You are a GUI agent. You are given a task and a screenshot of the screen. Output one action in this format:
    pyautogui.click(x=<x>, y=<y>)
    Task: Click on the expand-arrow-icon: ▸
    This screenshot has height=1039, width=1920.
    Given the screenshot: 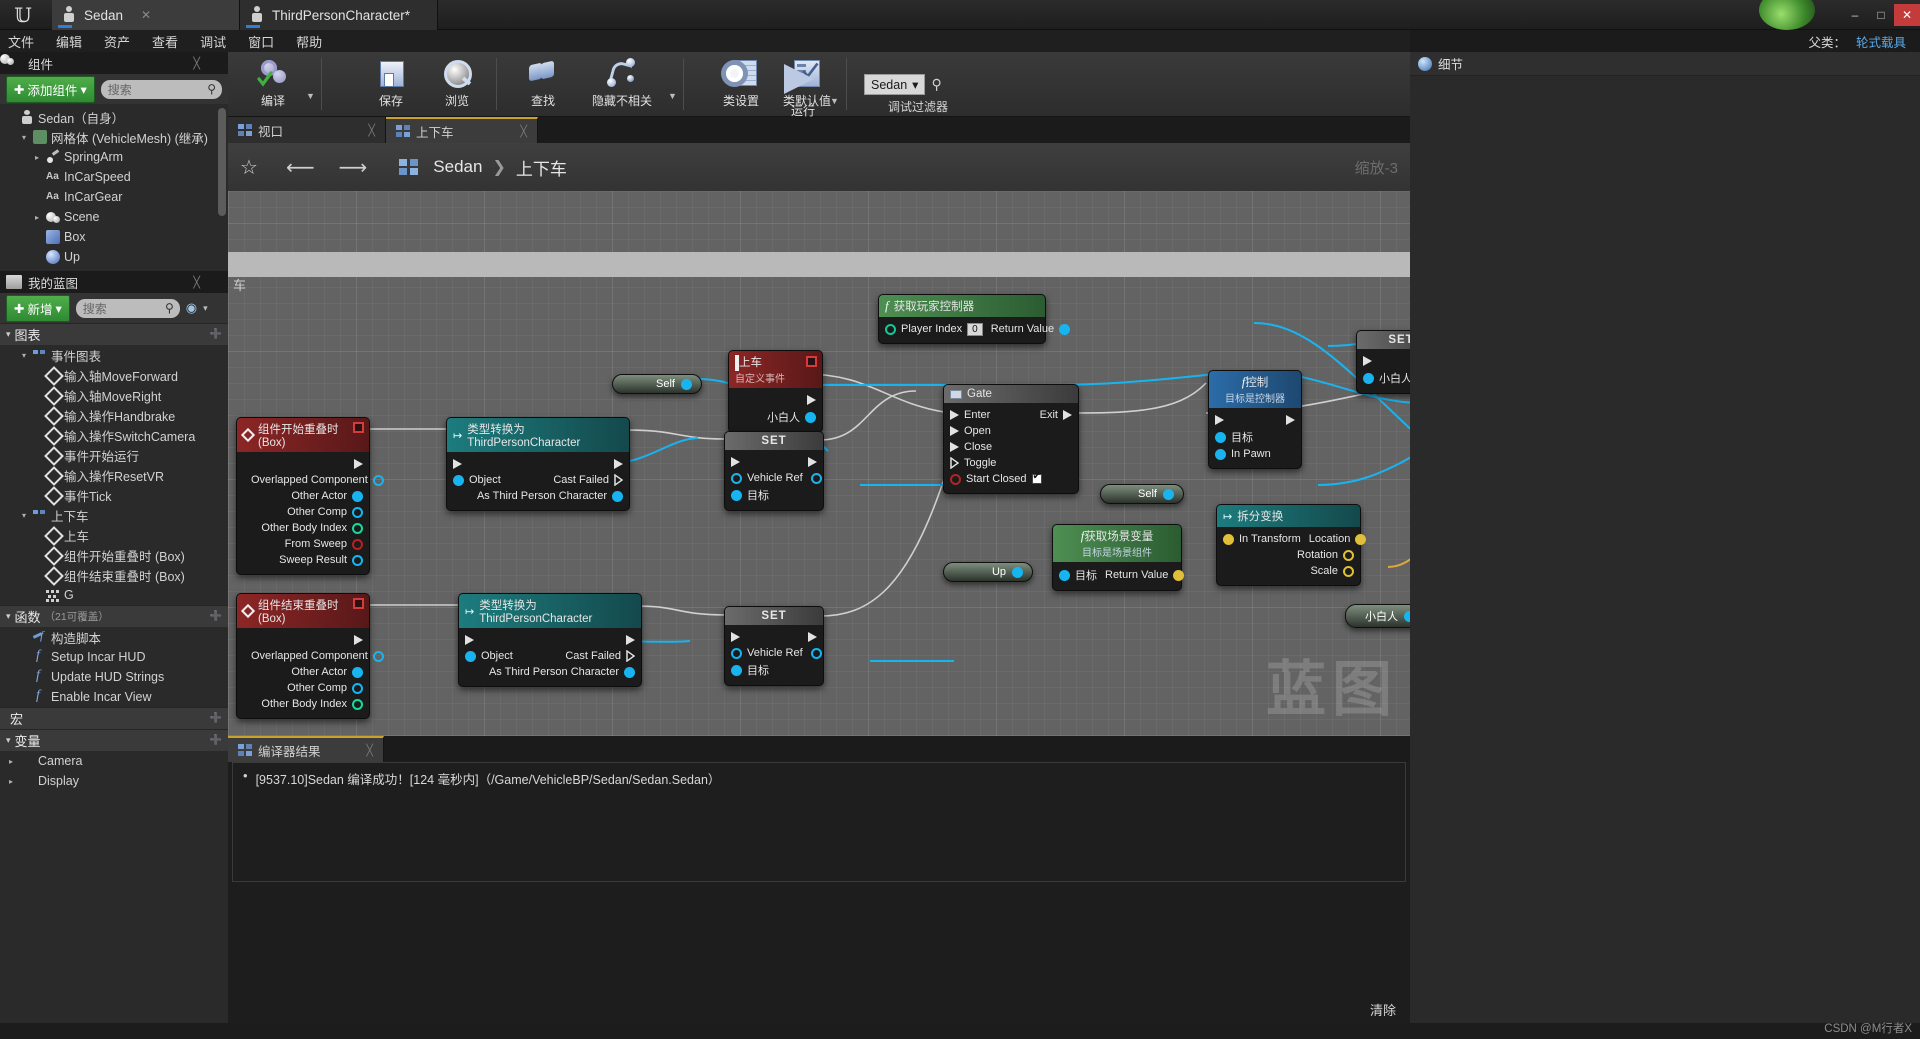 What is the action you would take?
    pyautogui.click(x=11, y=781)
    